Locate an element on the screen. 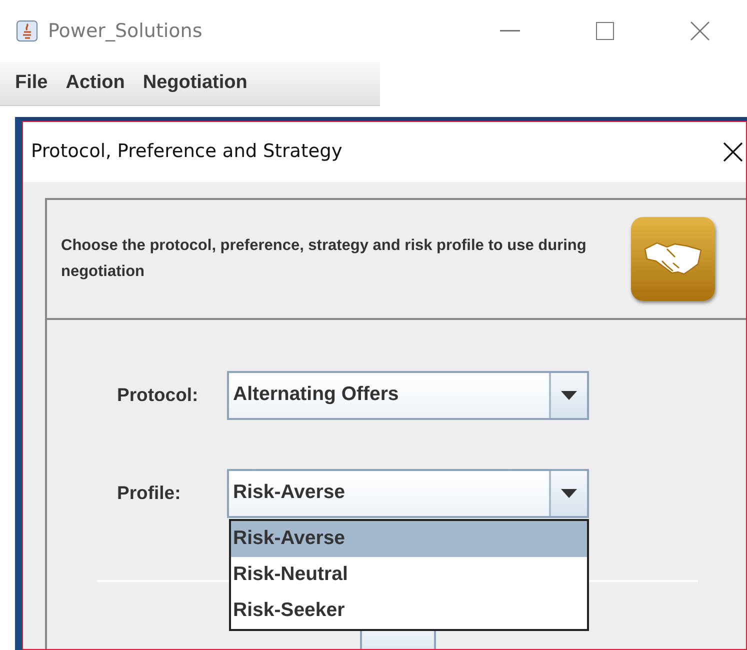 This screenshot has height=650, width=747. minimize-icon is located at coordinates (510, 31).